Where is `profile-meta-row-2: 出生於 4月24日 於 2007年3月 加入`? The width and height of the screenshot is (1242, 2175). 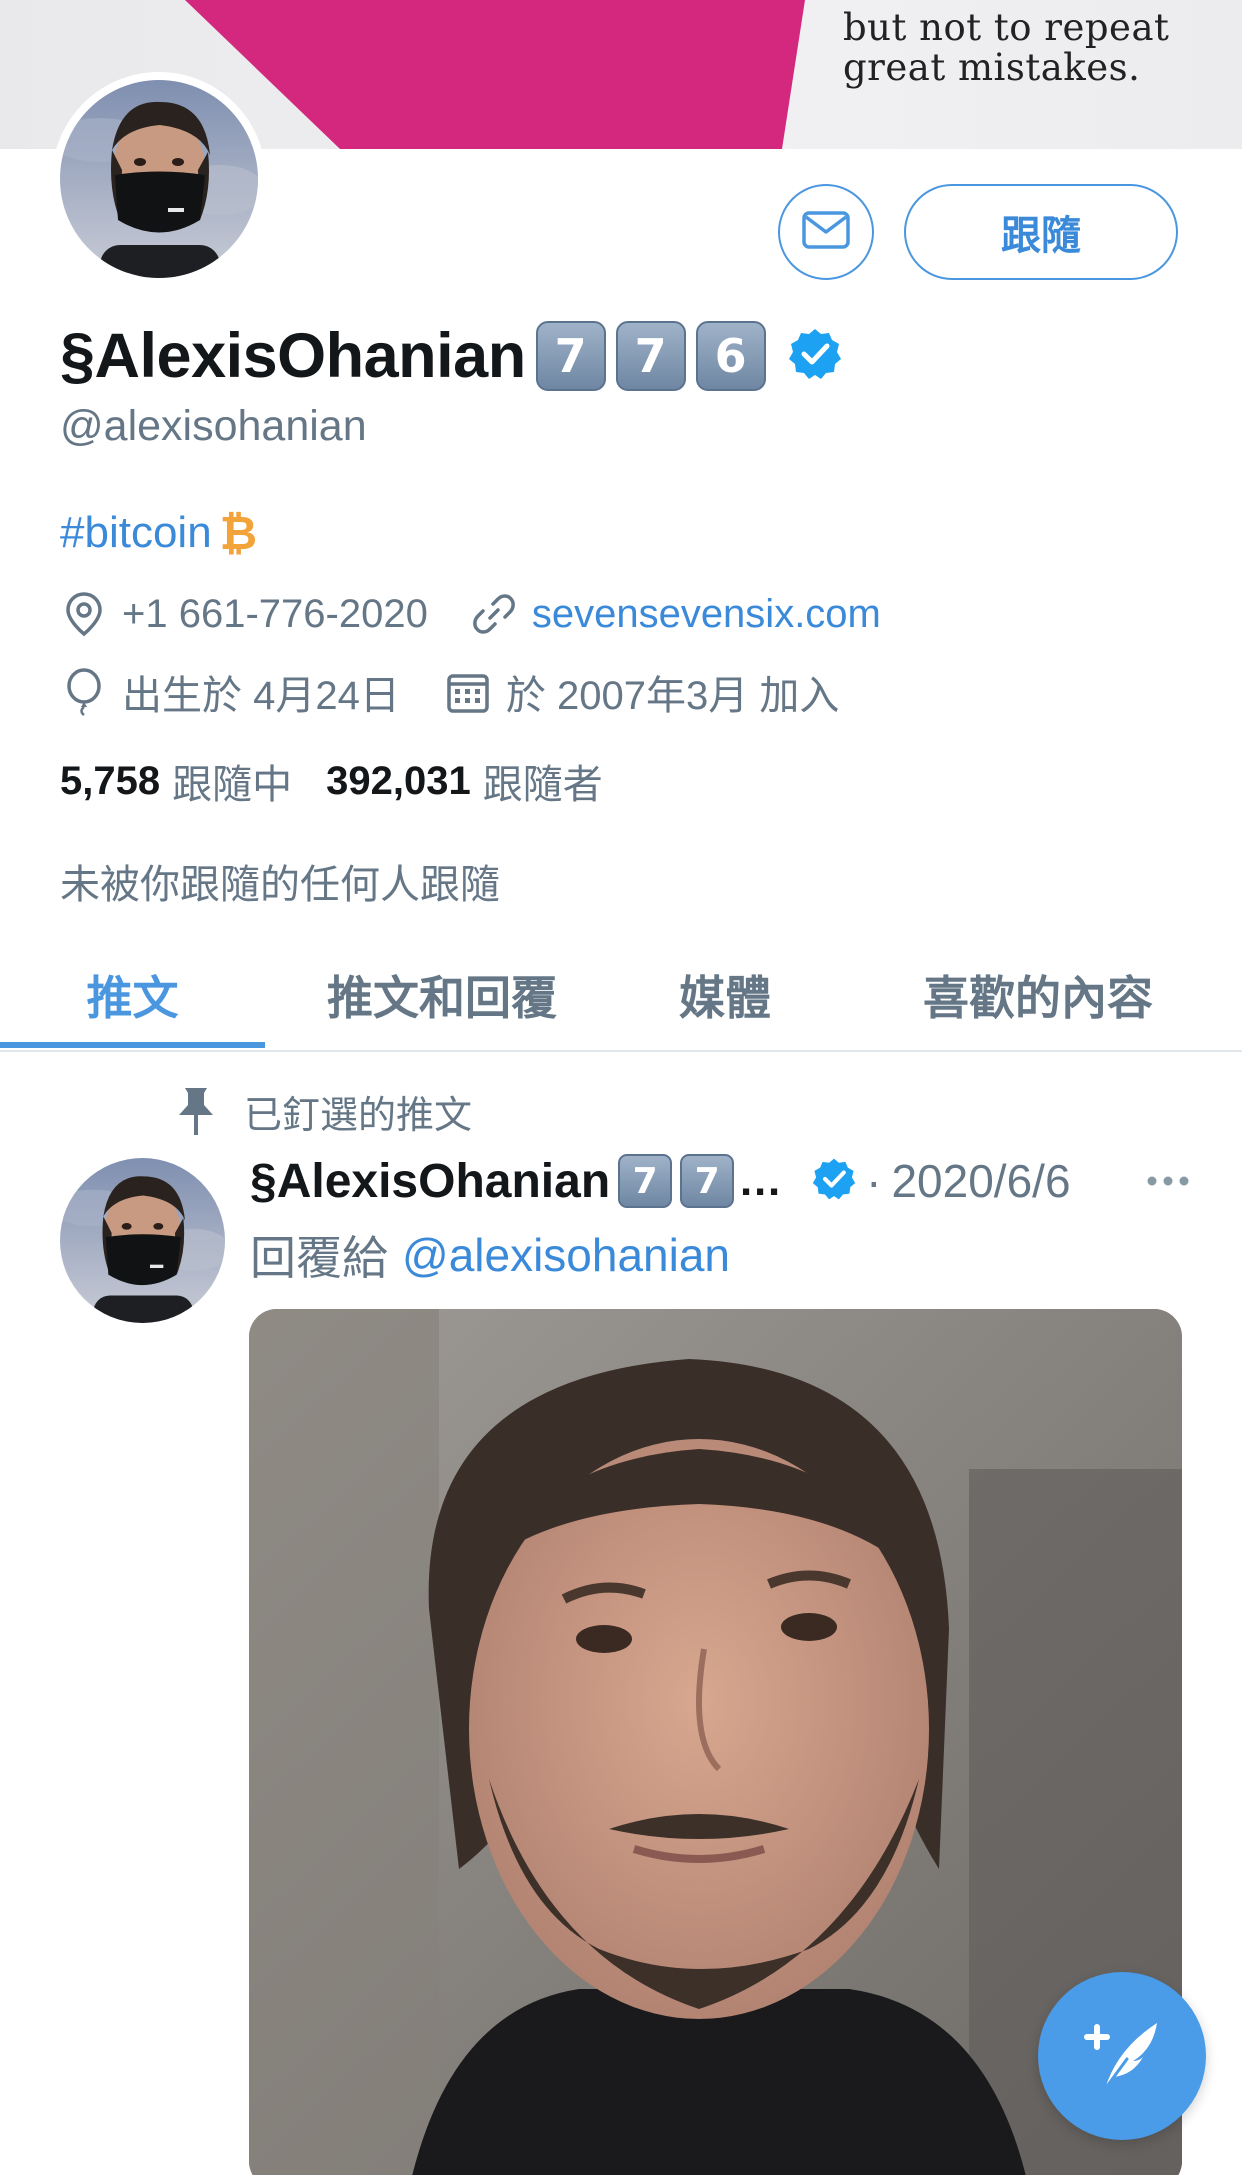 profile-meta-row-2: 出生於 4月24日 於 2007年3月 加入 is located at coordinates (449, 692).